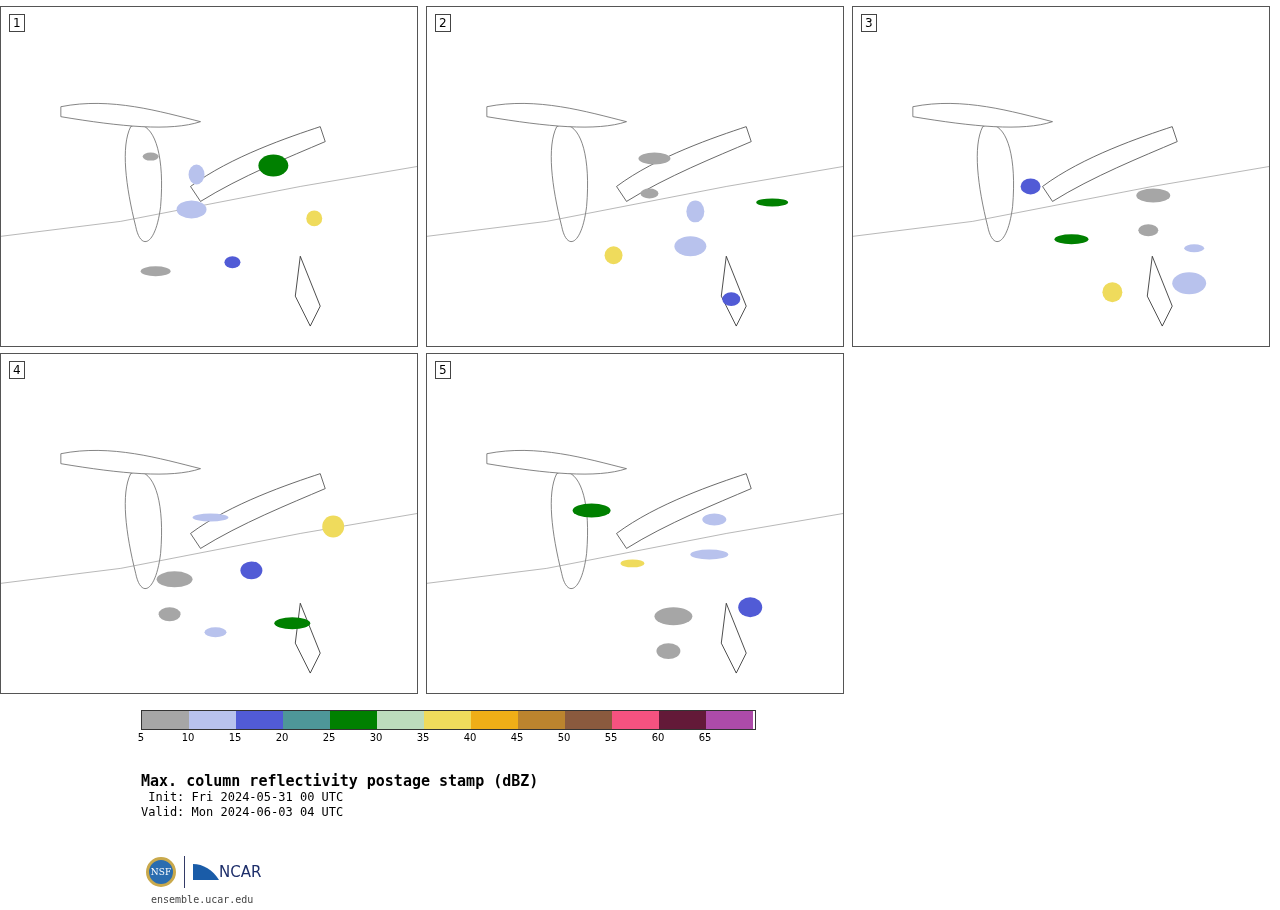 This screenshot has width=1280, height=910. Describe the element at coordinates (443, 370) in the screenshot. I see `panel-number: 5` at that location.